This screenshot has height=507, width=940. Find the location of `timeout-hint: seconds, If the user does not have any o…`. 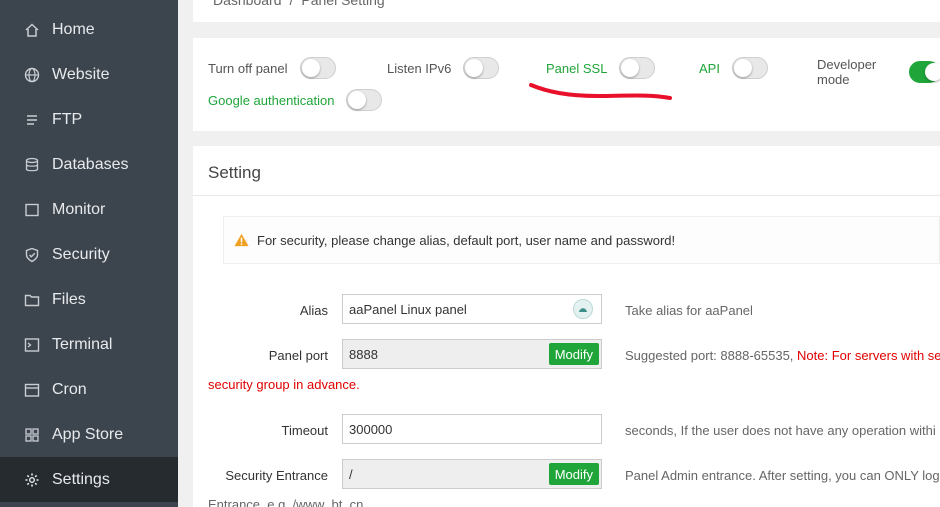

timeout-hint: seconds, If the user does not have any o… is located at coordinates (780, 430).